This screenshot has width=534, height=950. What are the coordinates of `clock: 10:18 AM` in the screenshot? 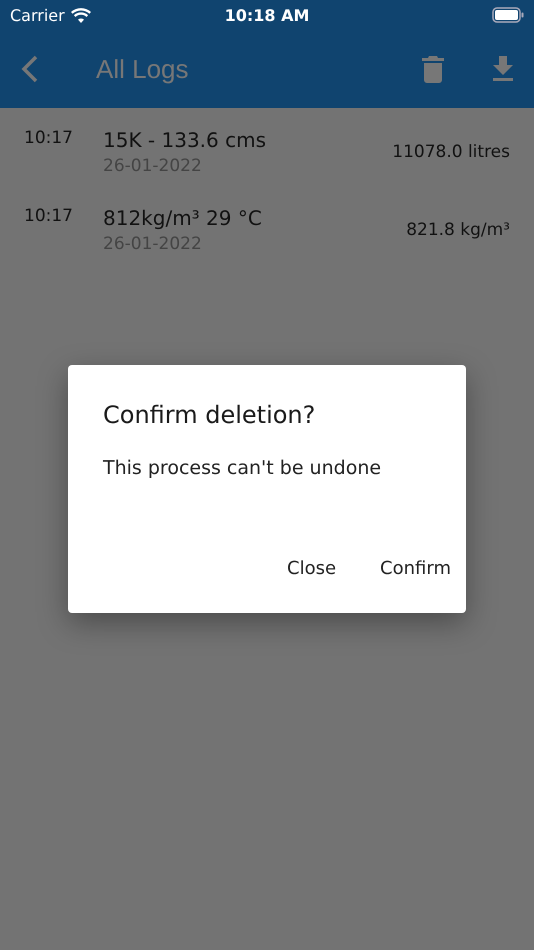 It's located at (267, 15).